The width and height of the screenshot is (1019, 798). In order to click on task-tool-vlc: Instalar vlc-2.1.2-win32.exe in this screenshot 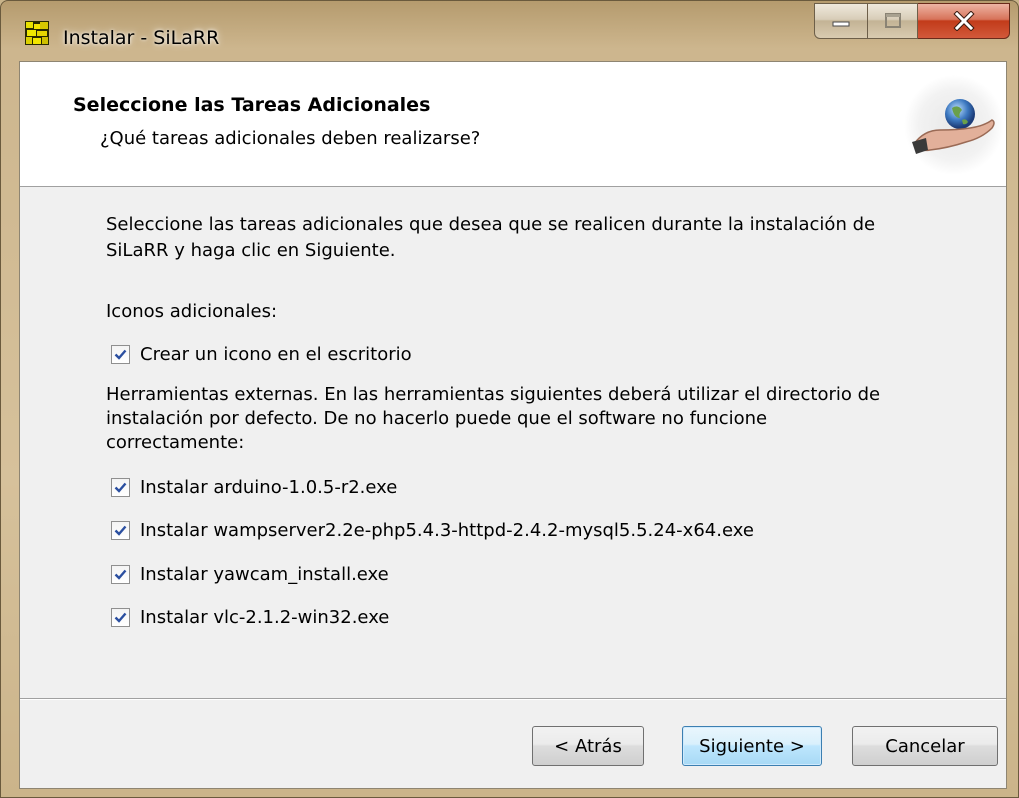, I will do `click(250, 617)`.